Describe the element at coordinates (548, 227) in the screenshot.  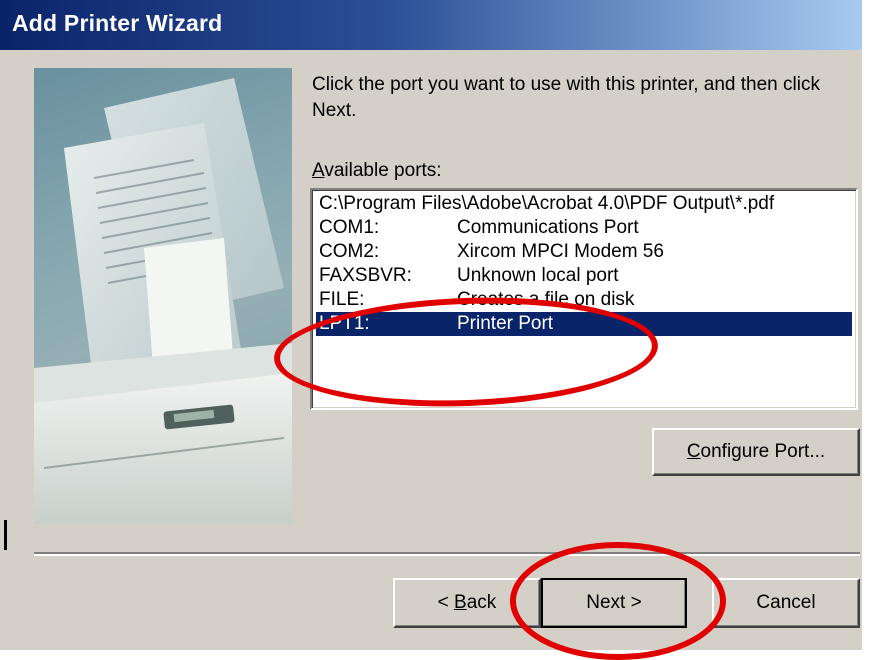
I see `port-description: Communications Port` at that location.